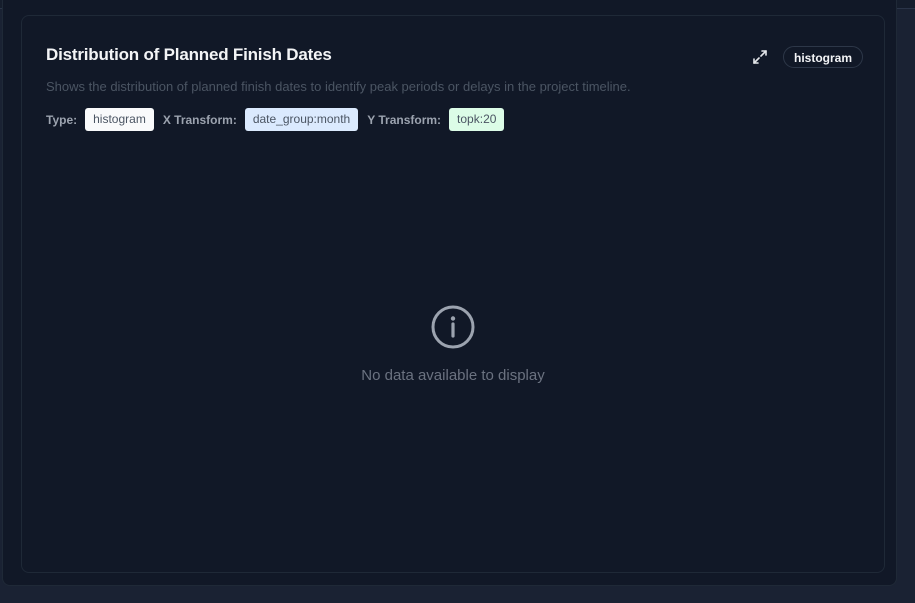 The image size is (915, 603). What do you see at coordinates (301, 119) in the screenshot?
I see `x-transform-chip: date_group:month` at bounding box center [301, 119].